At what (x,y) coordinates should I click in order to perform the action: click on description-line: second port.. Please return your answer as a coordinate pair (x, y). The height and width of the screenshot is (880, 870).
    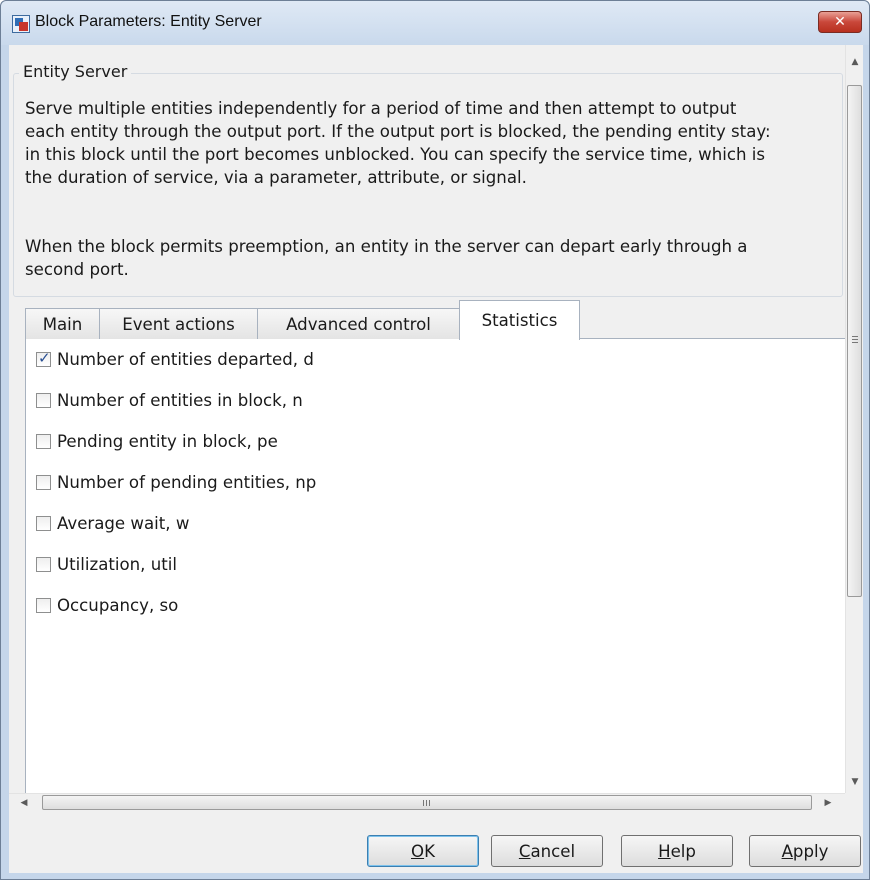
    Looking at the image, I should click on (77, 269).